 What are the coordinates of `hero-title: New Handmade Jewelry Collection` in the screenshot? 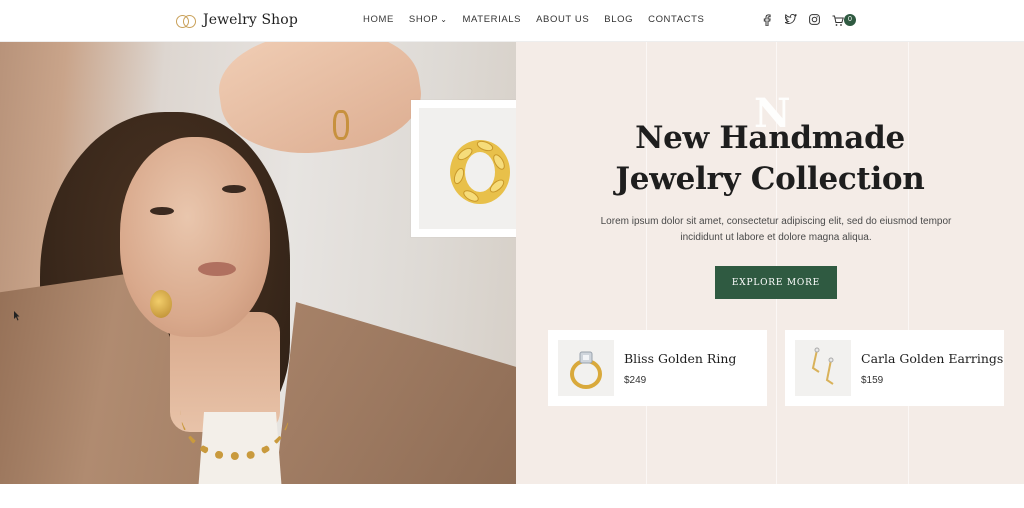 It's located at (770, 159).